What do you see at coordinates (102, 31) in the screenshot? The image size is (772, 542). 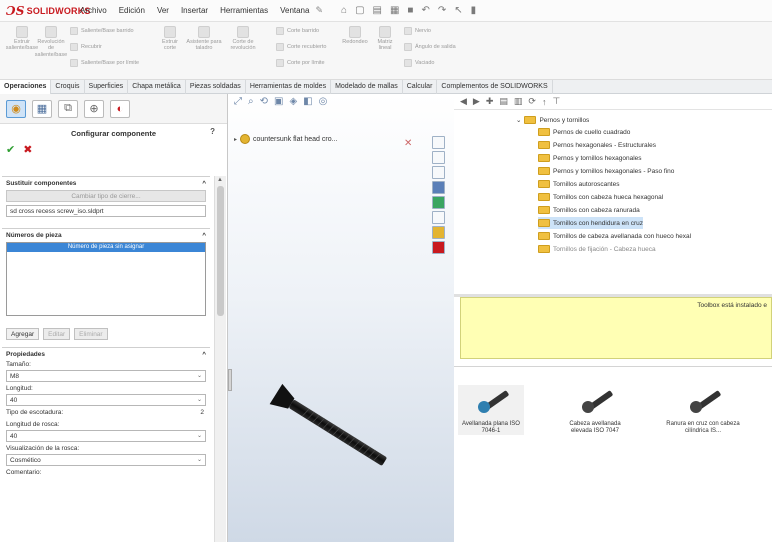 I see `swept-boss-button: Saliente/Base barrido` at bounding box center [102, 31].